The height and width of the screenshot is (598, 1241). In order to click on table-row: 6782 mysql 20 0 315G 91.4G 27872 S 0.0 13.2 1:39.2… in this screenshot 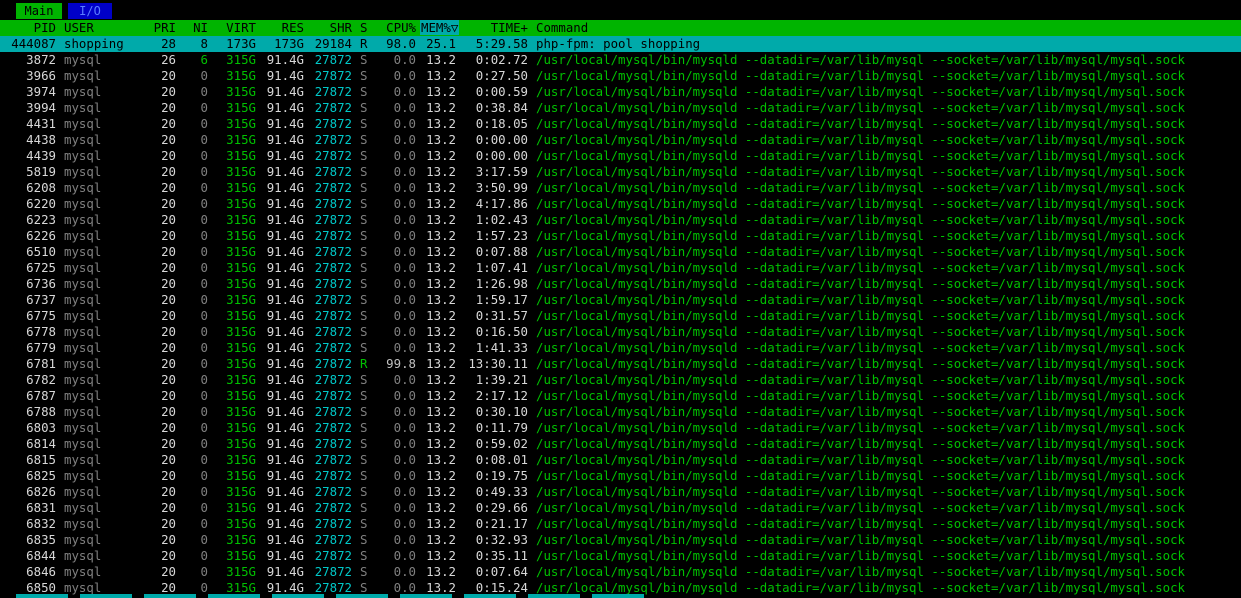, I will do `click(620, 380)`.